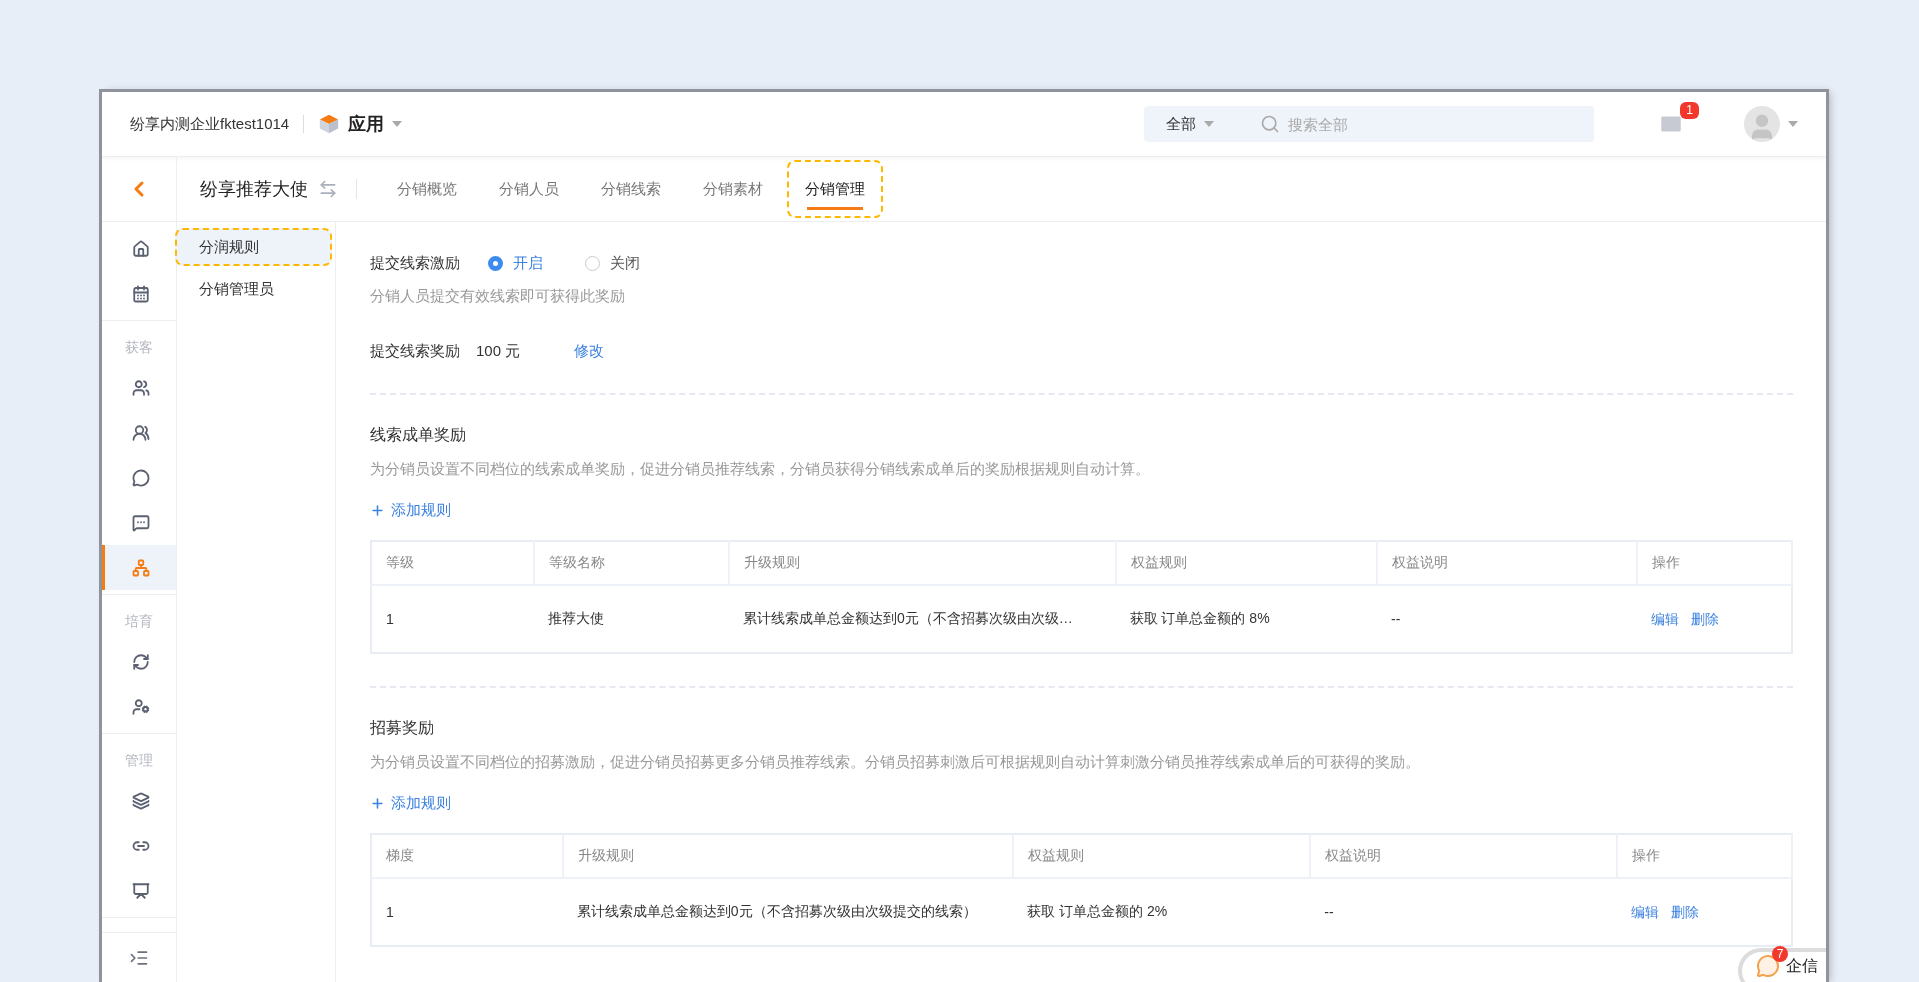 Image resolution: width=1919 pixels, height=982 pixels. What do you see at coordinates (498, 351) in the screenshot?
I see `reward-value: 100 元` at bounding box center [498, 351].